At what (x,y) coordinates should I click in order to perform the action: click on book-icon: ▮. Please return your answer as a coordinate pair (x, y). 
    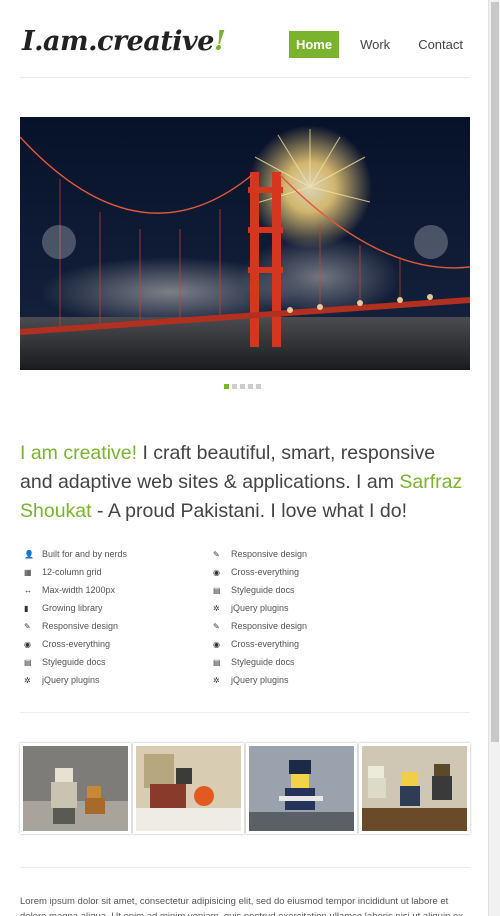
    Looking at the image, I should click on (26, 608).